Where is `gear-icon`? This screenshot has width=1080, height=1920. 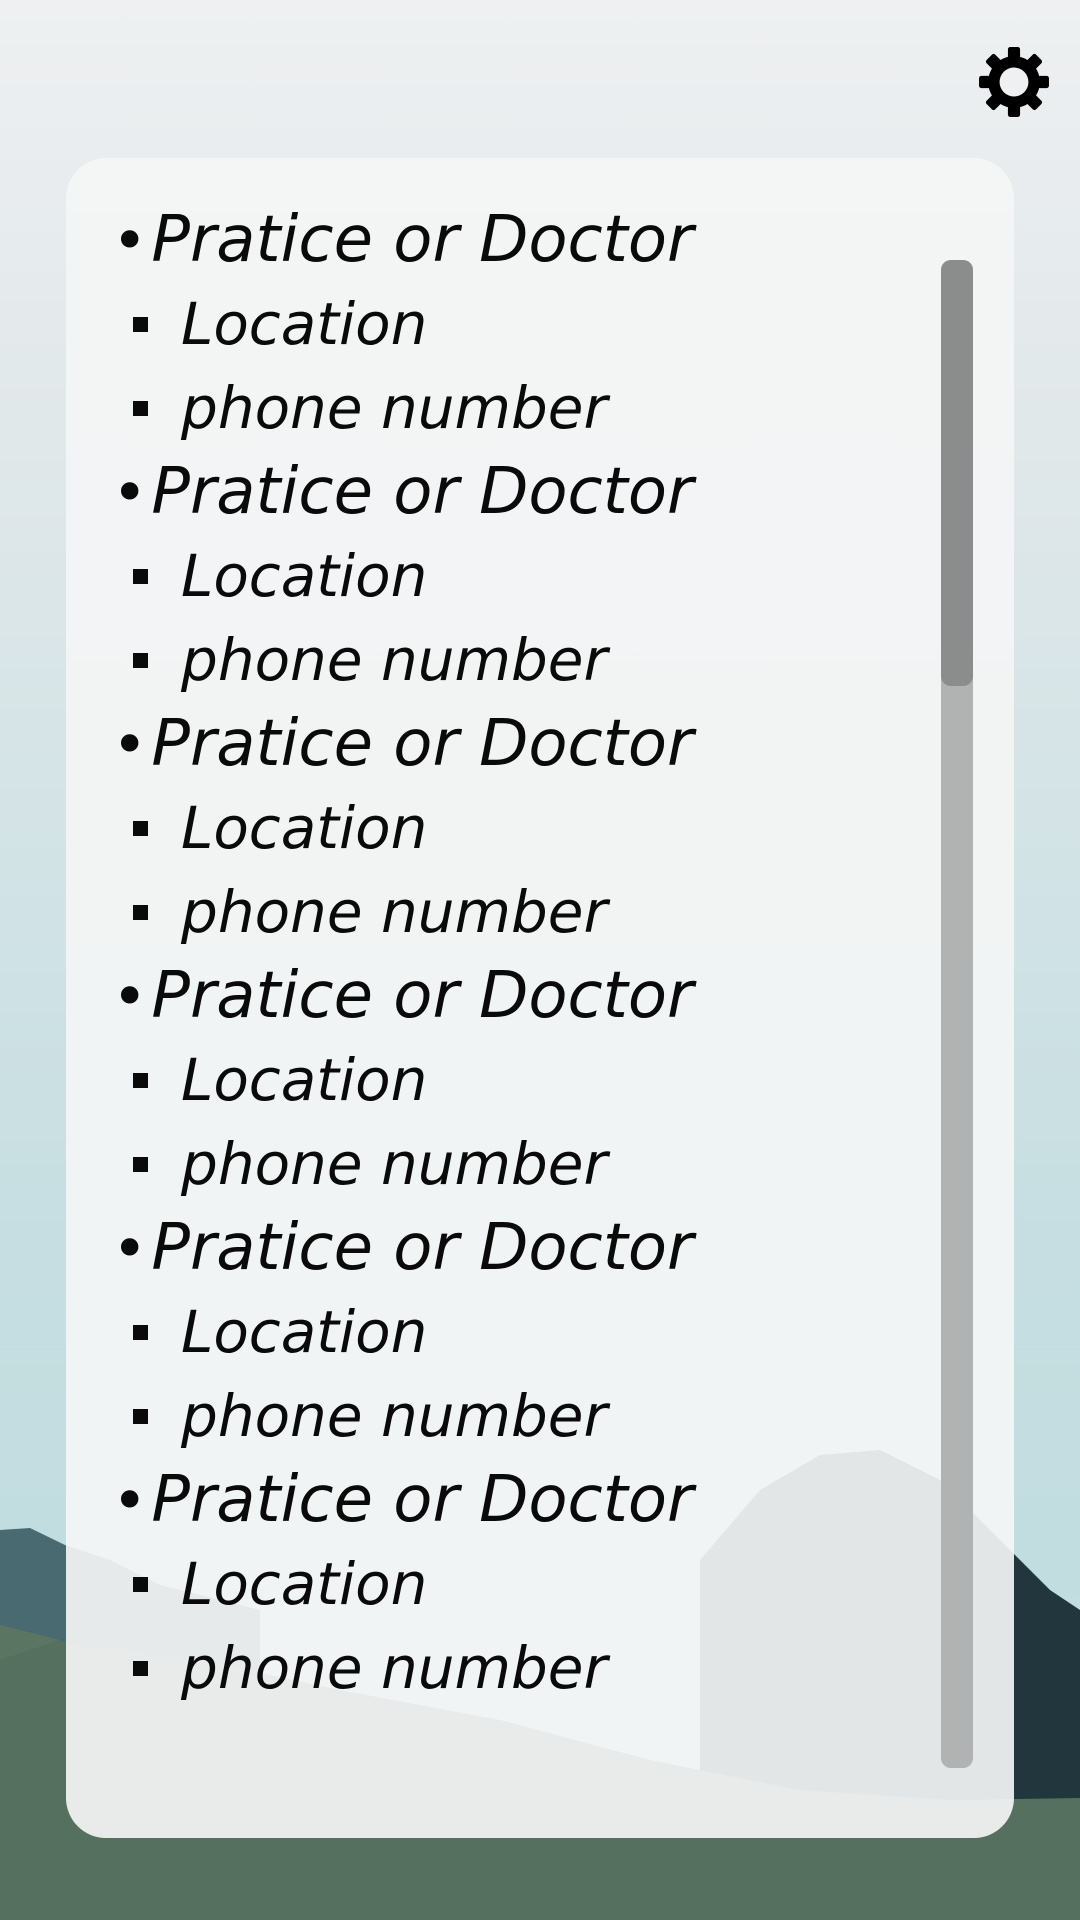
gear-icon is located at coordinates (1014, 82).